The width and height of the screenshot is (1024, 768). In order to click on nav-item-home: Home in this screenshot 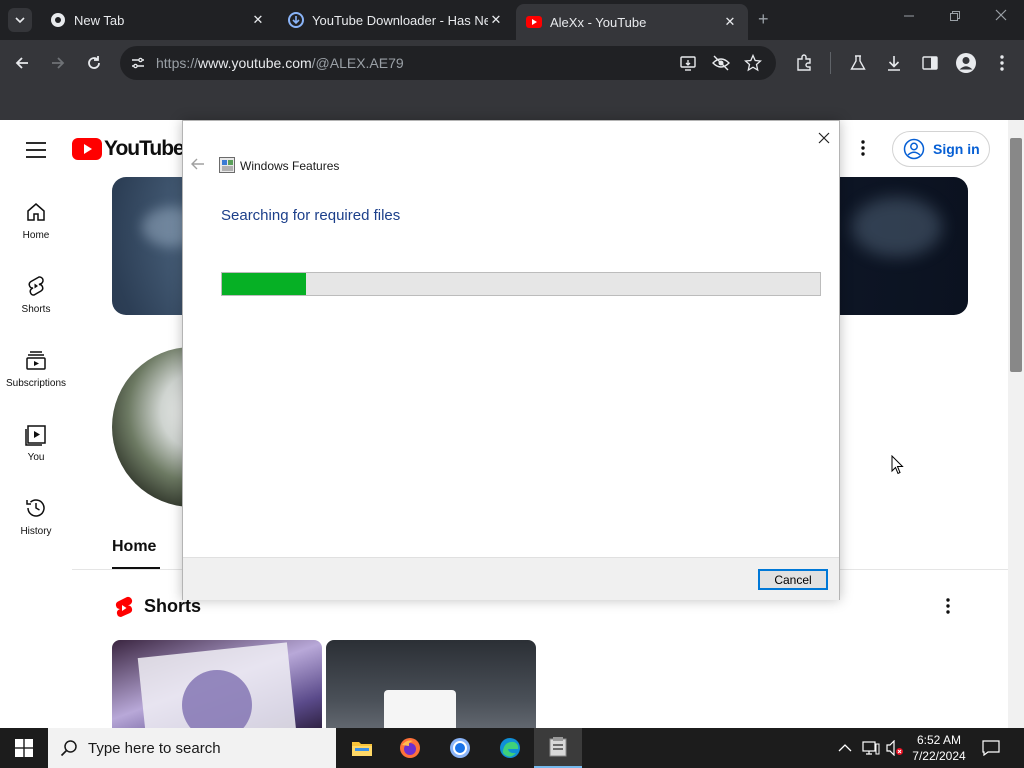, I will do `click(36, 220)`.